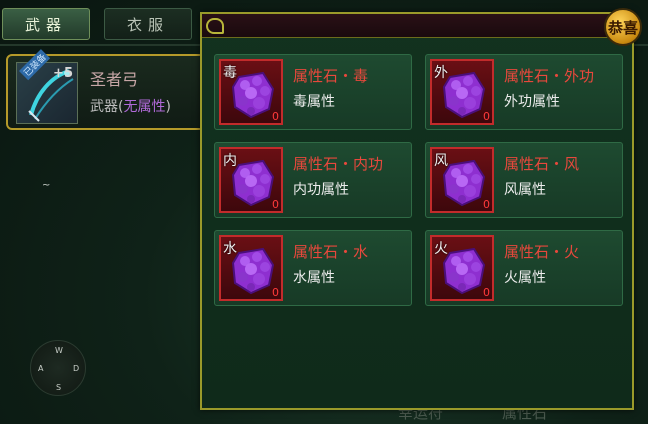 This screenshot has height=424, width=648. I want to click on item-description: 水属性, so click(314, 278).